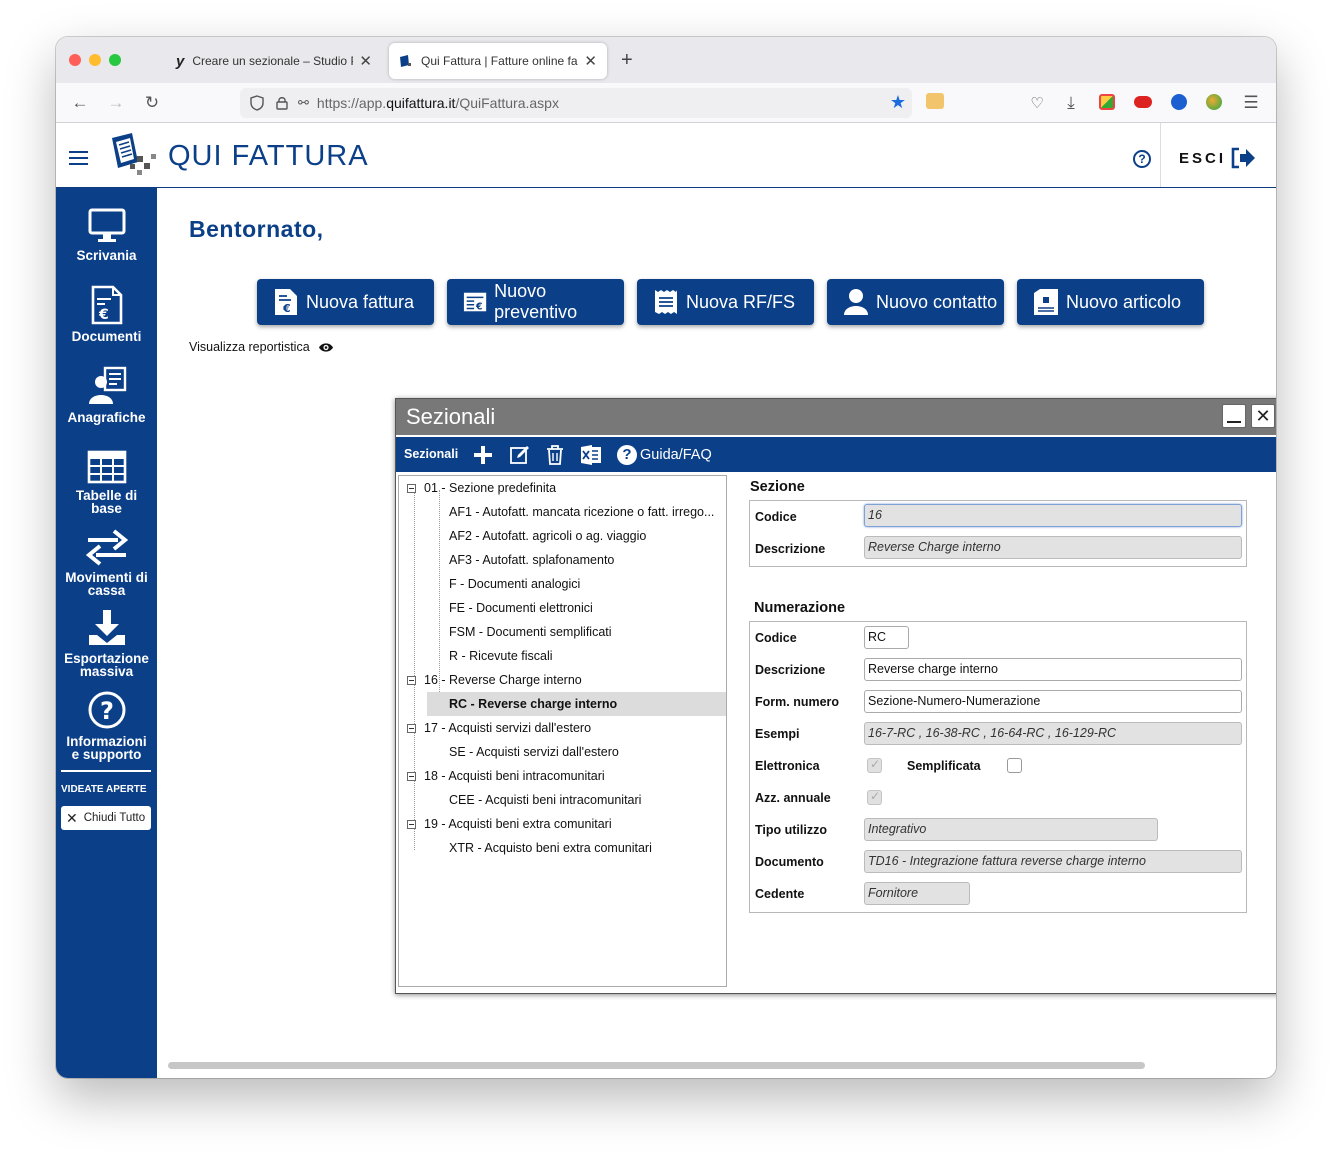  What do you see at coordinates (530, 632) in the screenshot?
I see `tree-node: FSM - Documenti semplificati` at bounding box center [530, 632].